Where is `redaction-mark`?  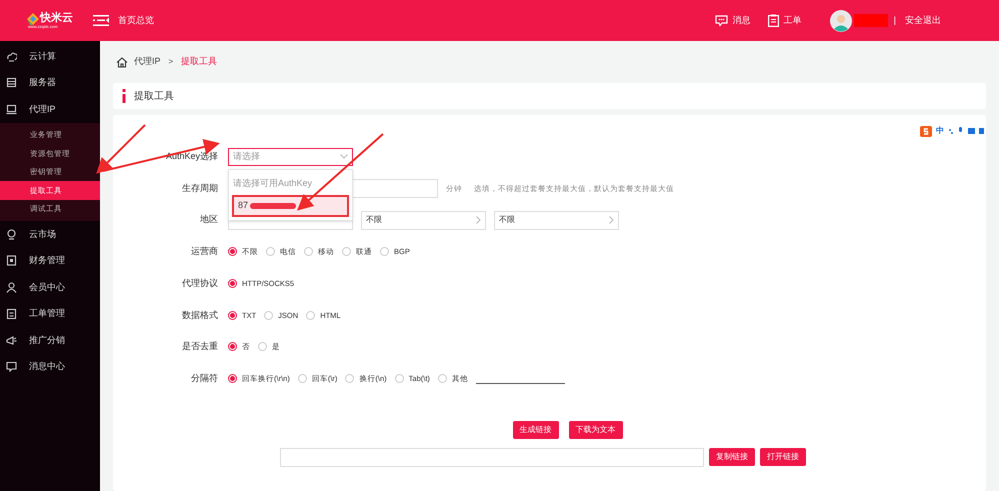
redaction-mark is located at coordinates (273, 205).